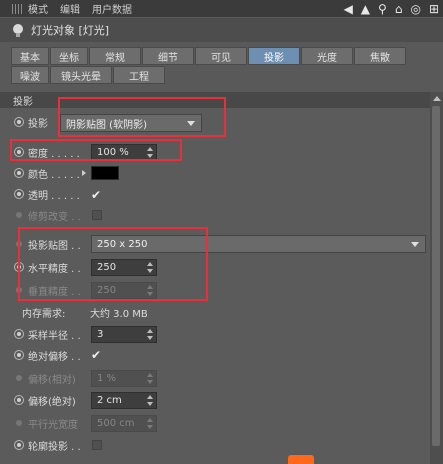 The width and height of the screenshot is (443, 464). What do you see at coordinates (415, 9) in the screenshot?
I see `target-icon: ◎` at bounding box center [415, 9].